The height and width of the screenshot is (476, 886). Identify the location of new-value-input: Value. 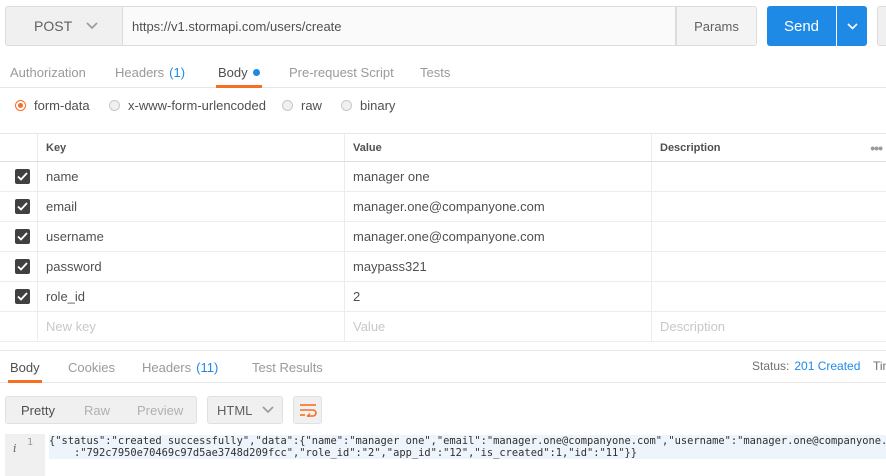
(497, 326).